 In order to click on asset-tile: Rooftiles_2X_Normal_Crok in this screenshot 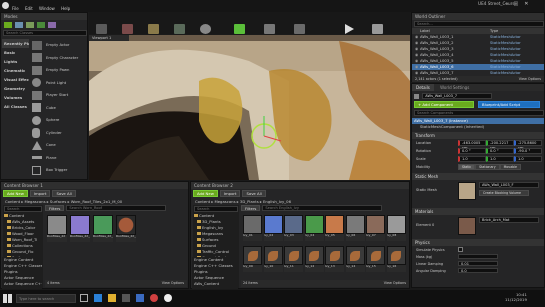, I will do `click(80, 229)`.